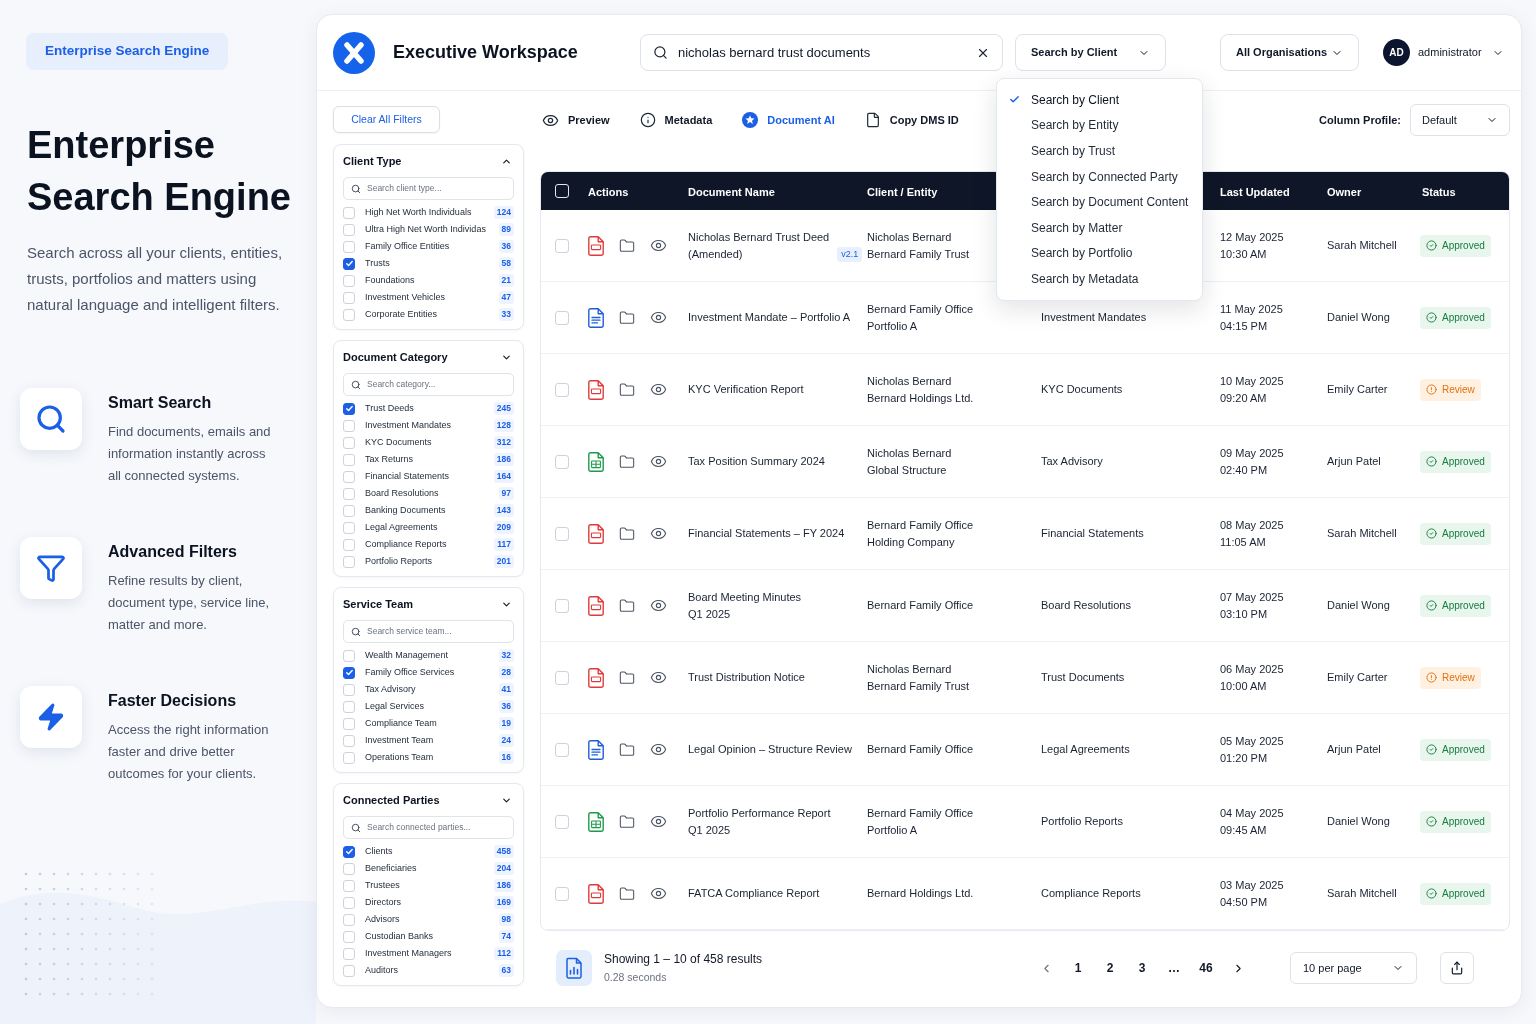 The image size is (1536, 1024). Describe the element at coordinates (1463, 462) in the screenshot. I see `status-text: Approved` at that location.